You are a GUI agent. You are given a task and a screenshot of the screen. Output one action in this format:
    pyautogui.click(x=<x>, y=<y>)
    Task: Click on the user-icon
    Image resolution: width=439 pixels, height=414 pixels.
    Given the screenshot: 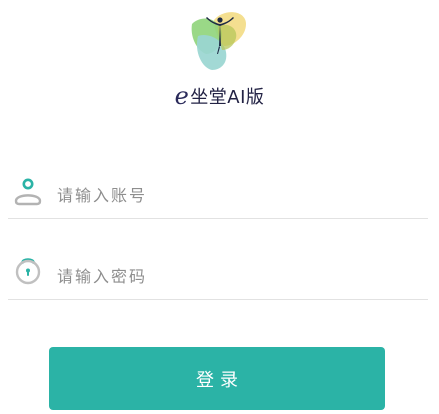 What is the action you would take?
    pyautogui.click(x=28, y=192)
    